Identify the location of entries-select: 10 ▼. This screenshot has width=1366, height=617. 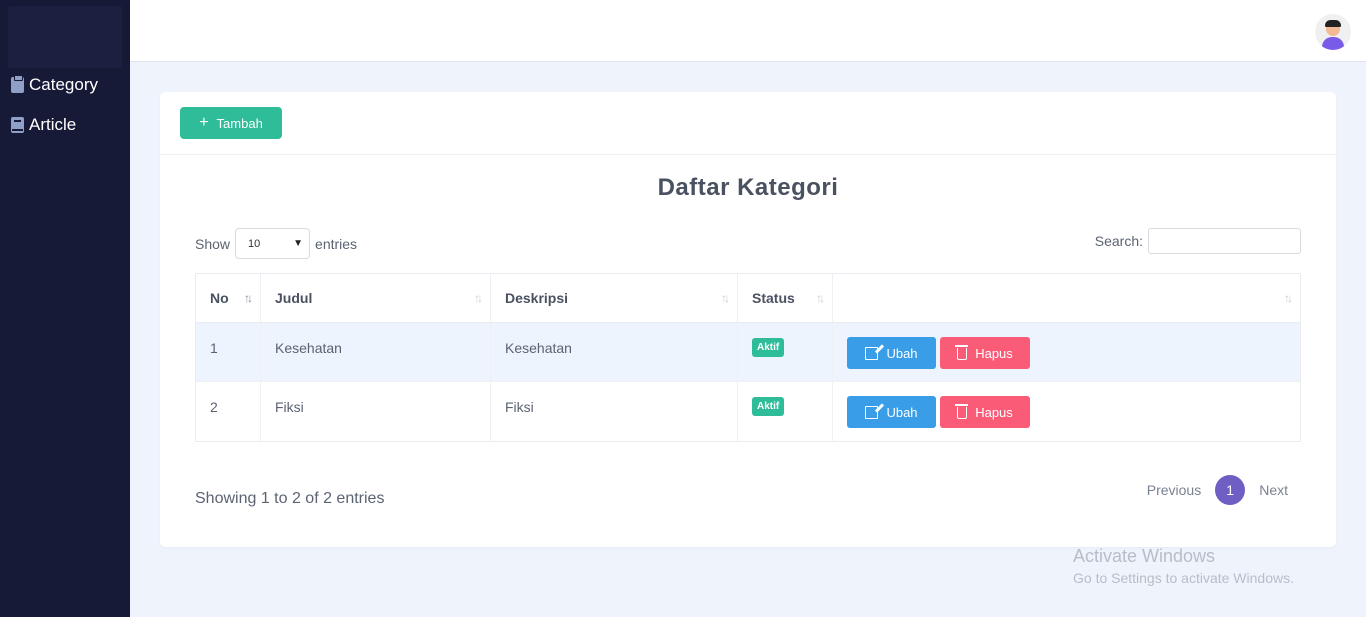
(273, 243).